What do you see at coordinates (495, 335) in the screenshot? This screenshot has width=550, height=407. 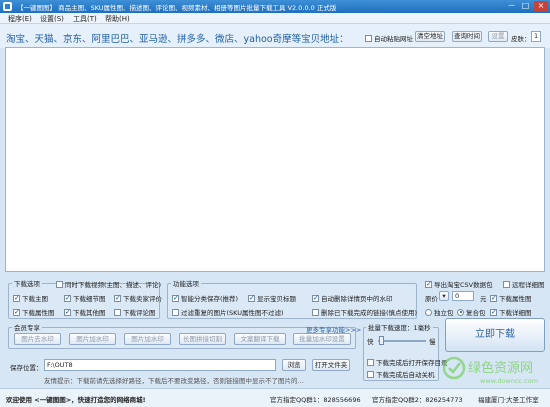 I see `start-download-button: 立即下载` at bounding box center [495, 335].